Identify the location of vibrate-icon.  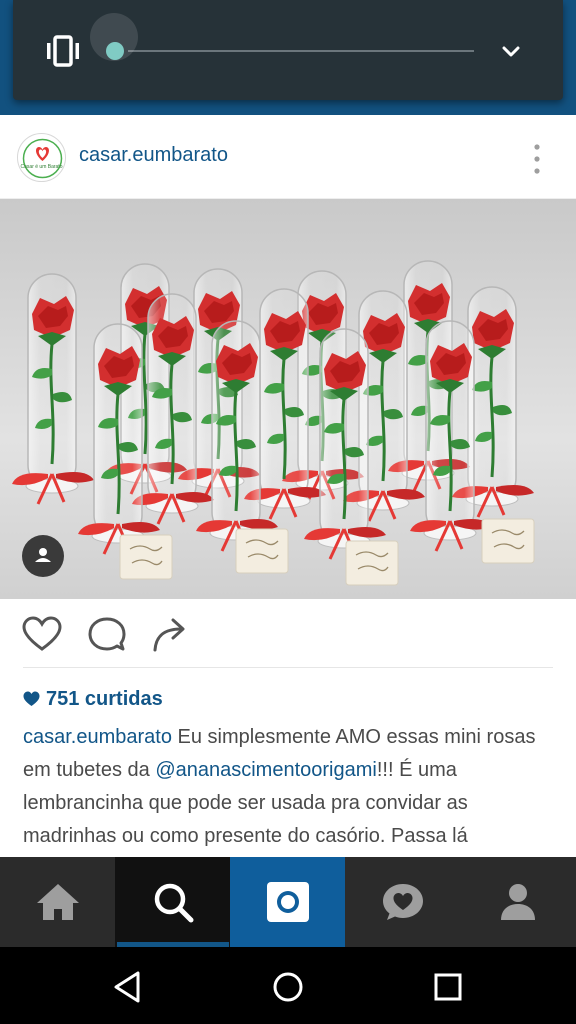
(63, 51).